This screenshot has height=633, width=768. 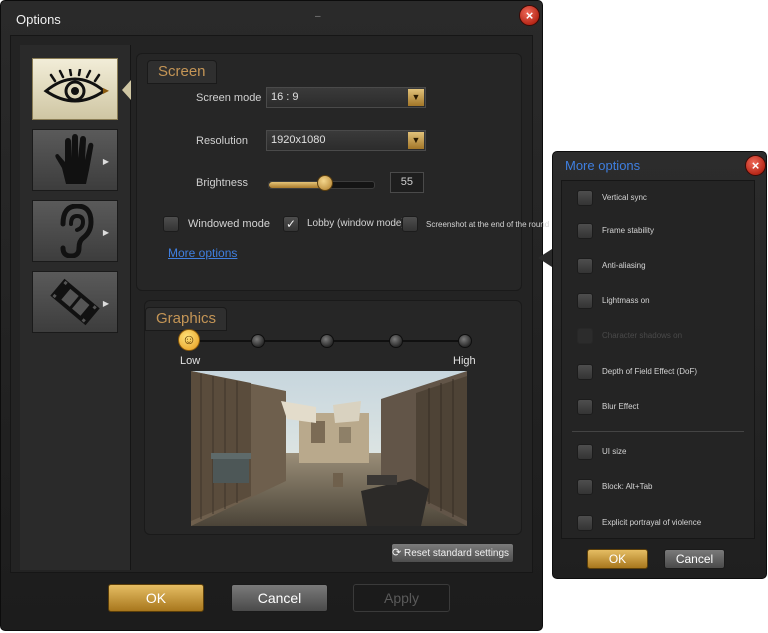 I want to click on screen-mode-value: 16 : 9, so click(x=285, y=97).